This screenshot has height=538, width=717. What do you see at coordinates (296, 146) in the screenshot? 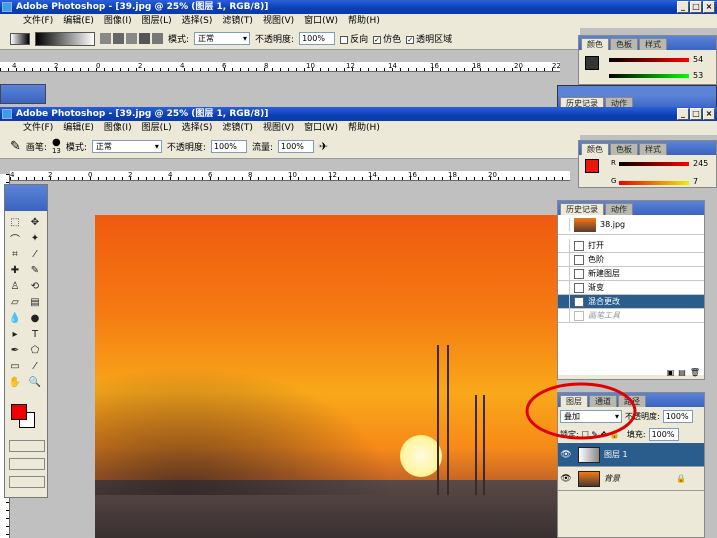
I see `flow-field: 100%` at bounding box center [296, 146].